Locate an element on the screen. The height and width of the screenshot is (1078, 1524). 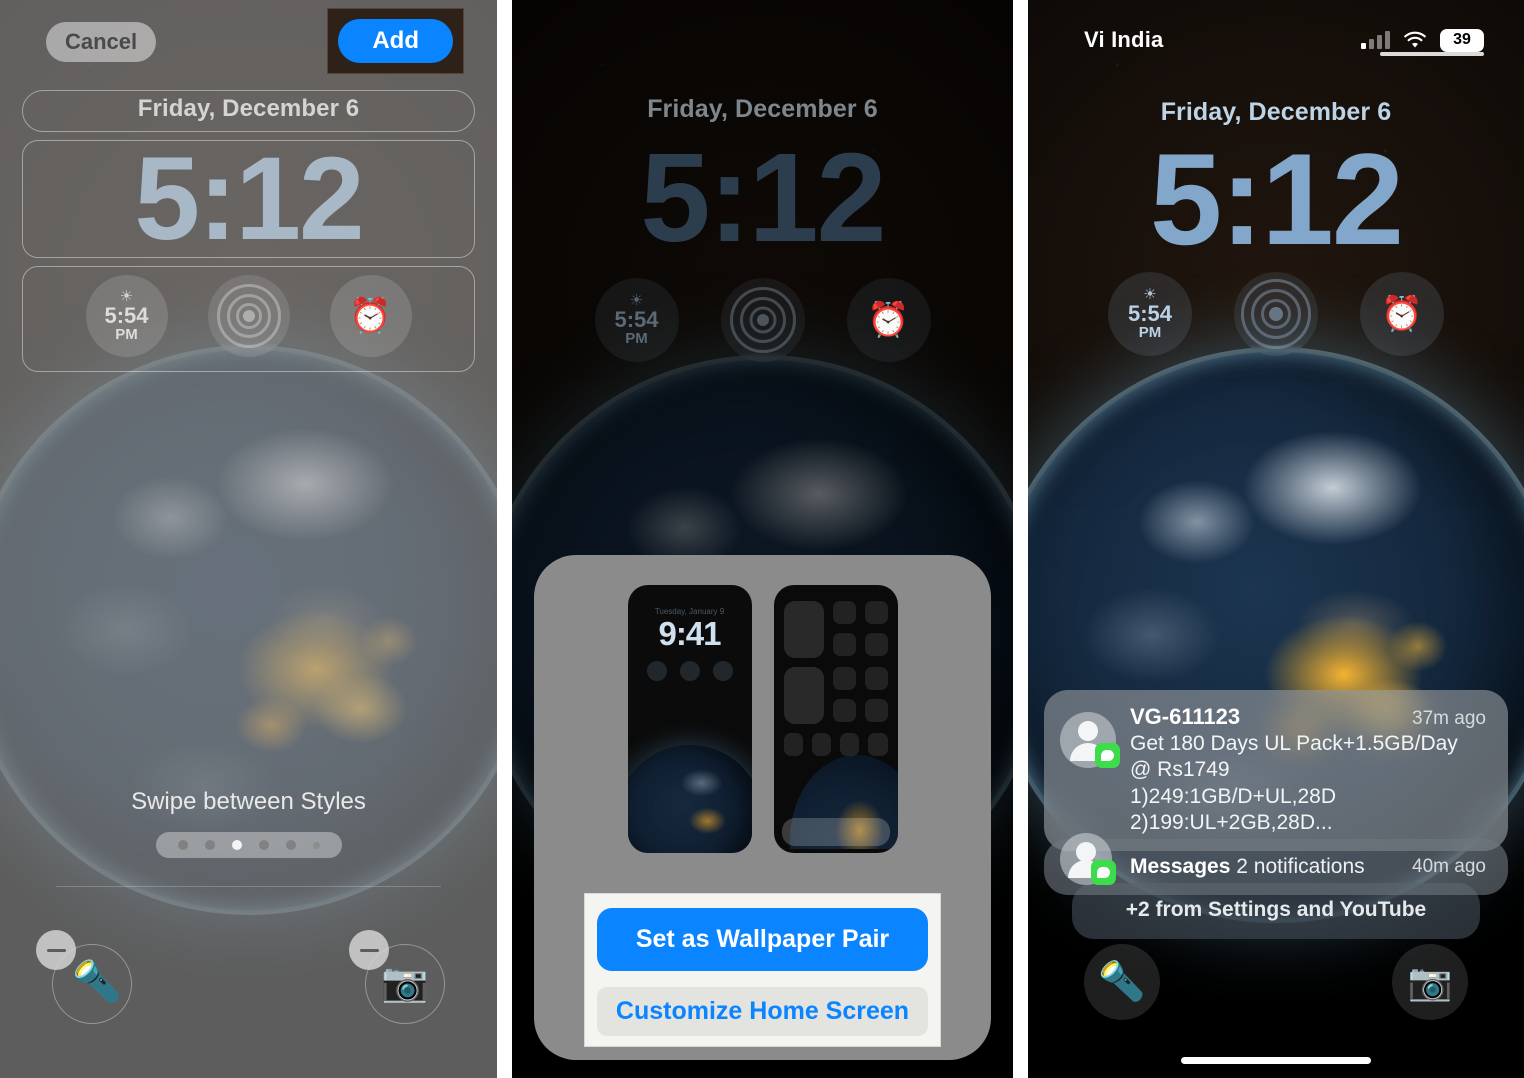
set-as-wallpaper-pair-button: Set as Wallpaper Pair is located at coordinates (762, 939).